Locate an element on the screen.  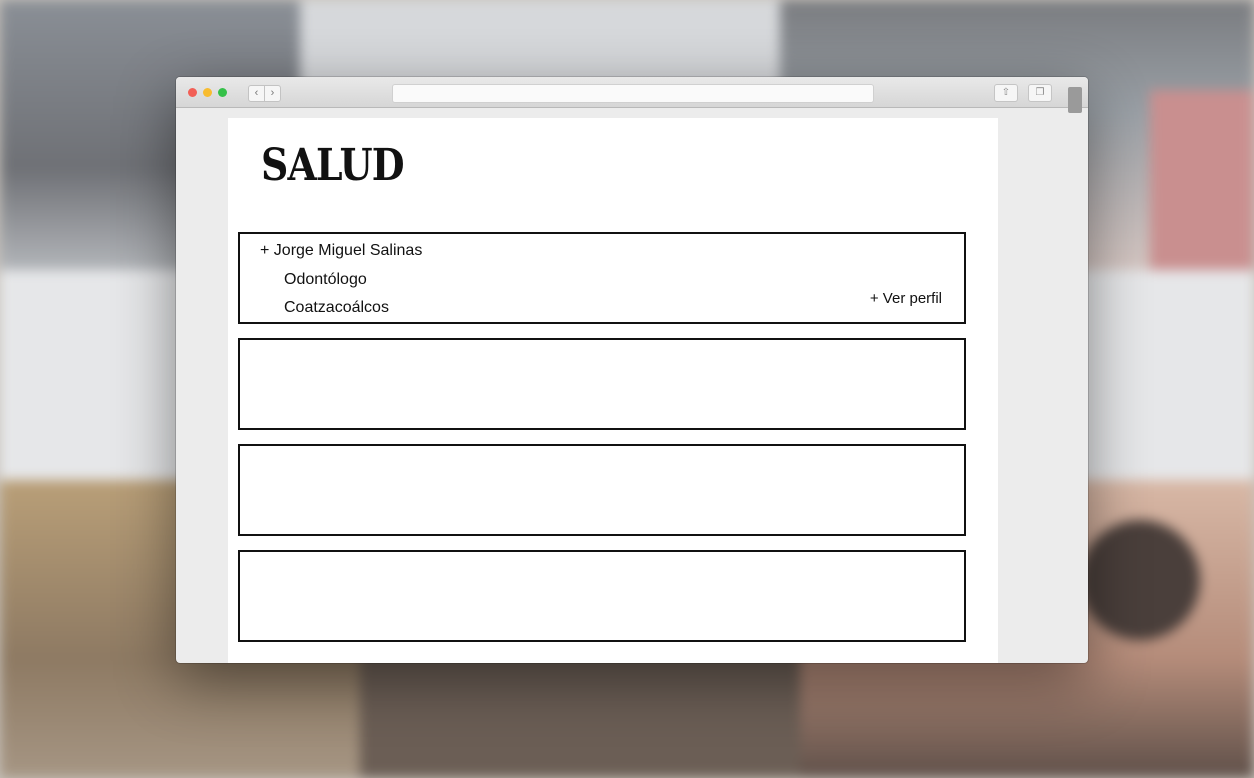
forward-button: › is located at coordinates (272, 93).